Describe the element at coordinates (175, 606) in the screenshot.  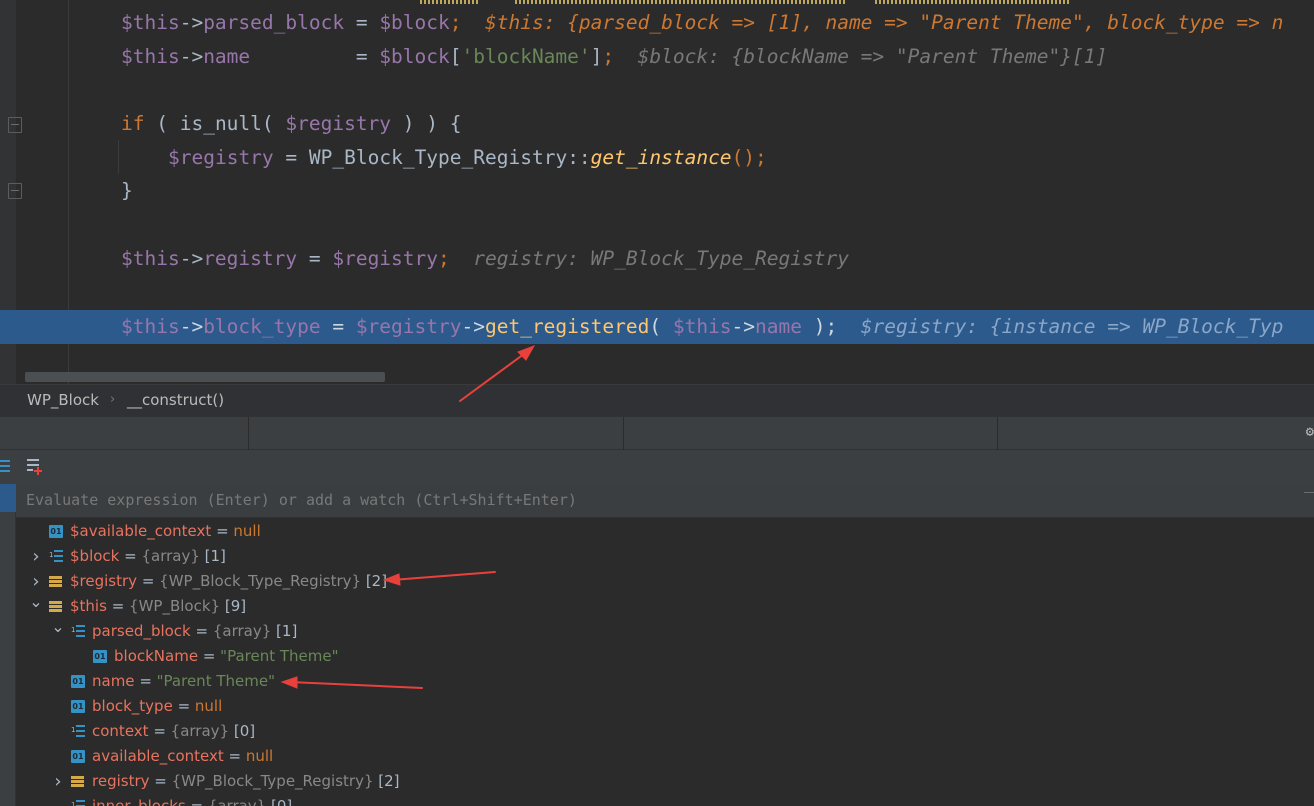
I see `variable-type: {WP_Block}` at that location.